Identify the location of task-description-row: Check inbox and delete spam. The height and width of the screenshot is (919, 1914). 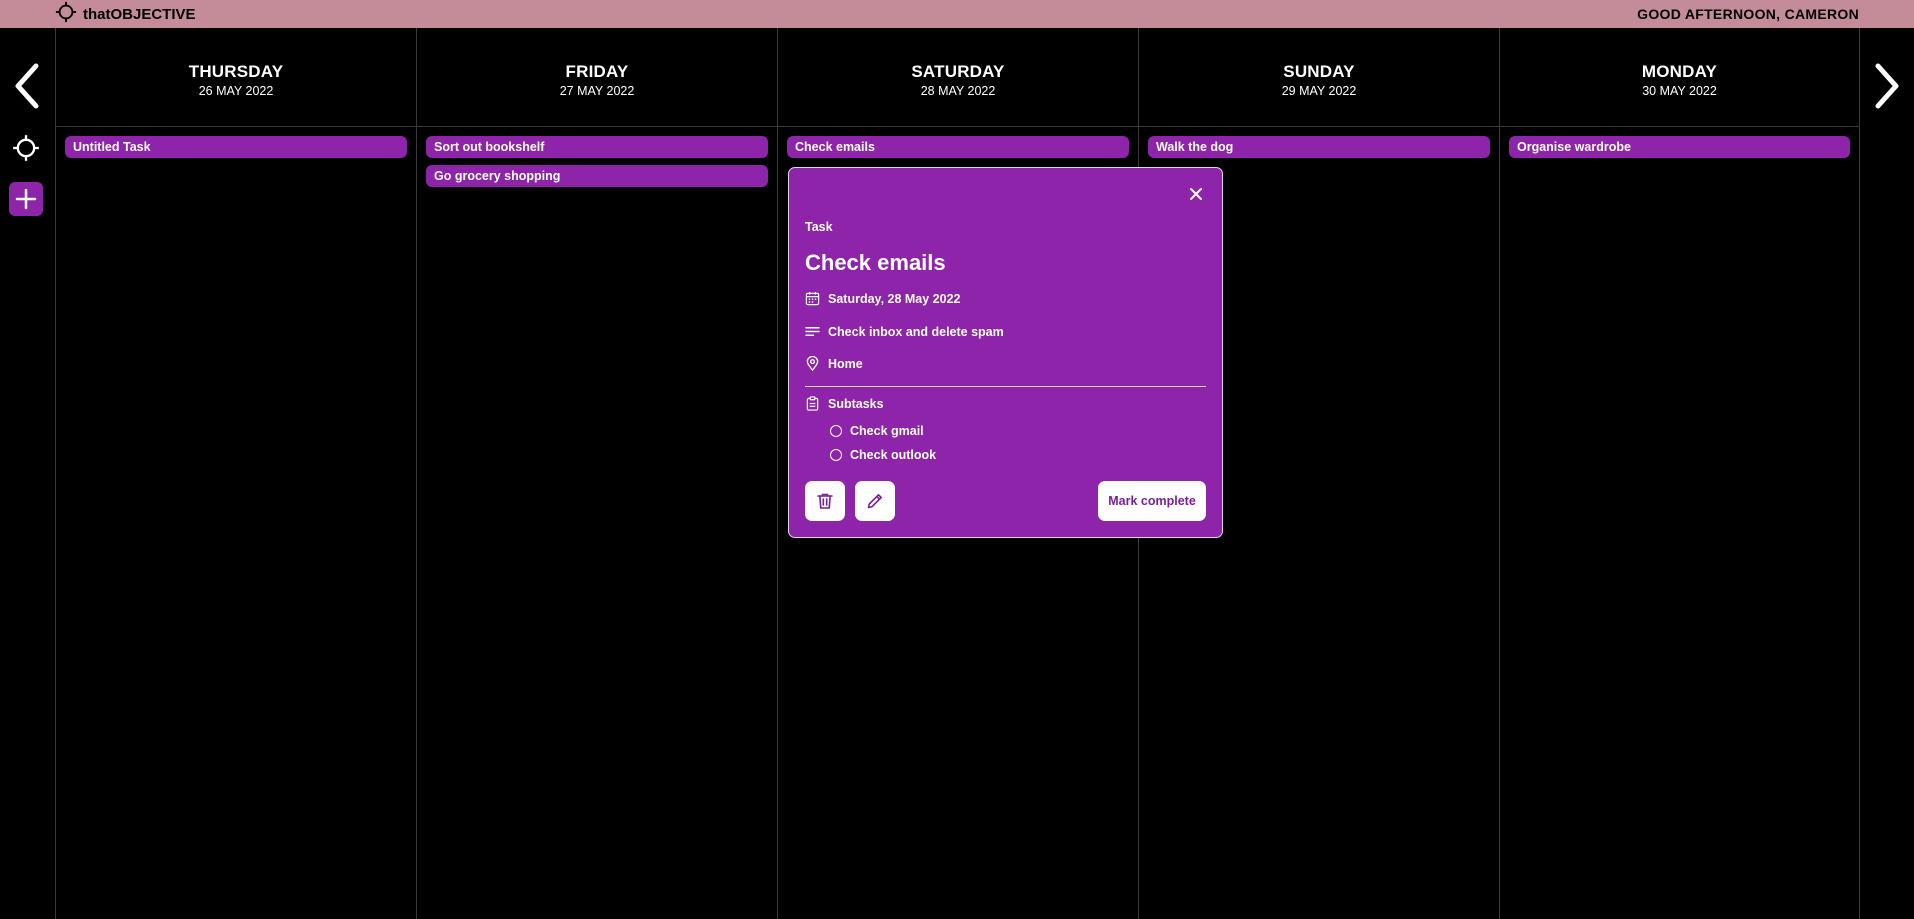
(904, 331).